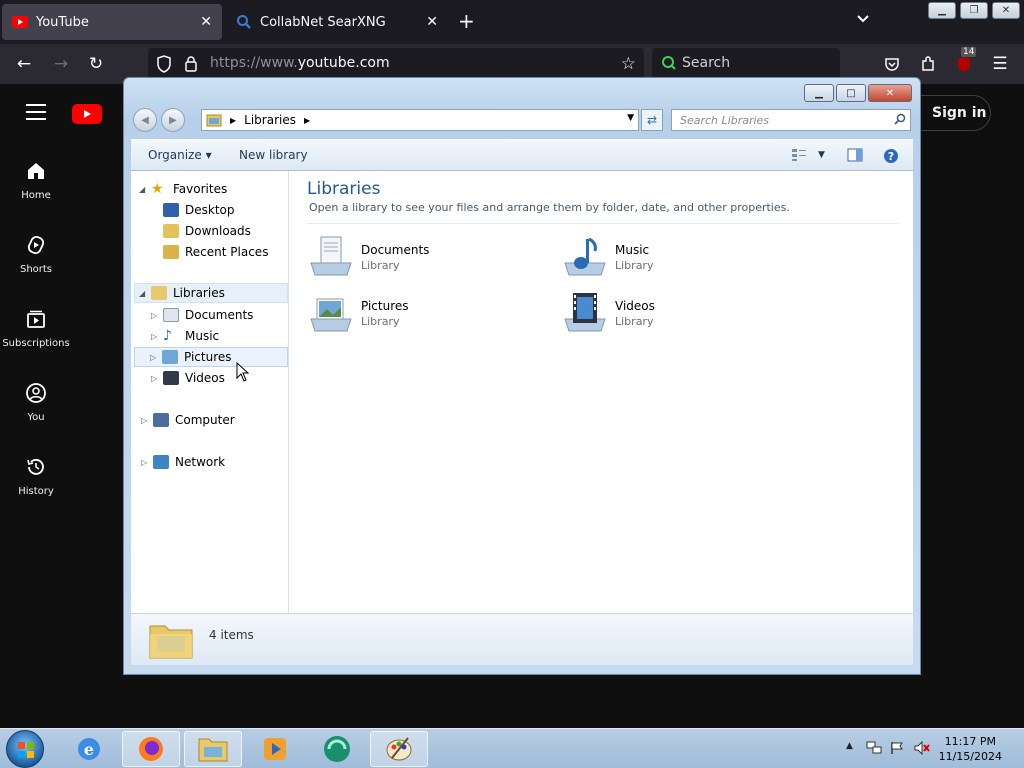 The image size is (1024, 768). I want to click on extensions-icon, so click(928, 64).